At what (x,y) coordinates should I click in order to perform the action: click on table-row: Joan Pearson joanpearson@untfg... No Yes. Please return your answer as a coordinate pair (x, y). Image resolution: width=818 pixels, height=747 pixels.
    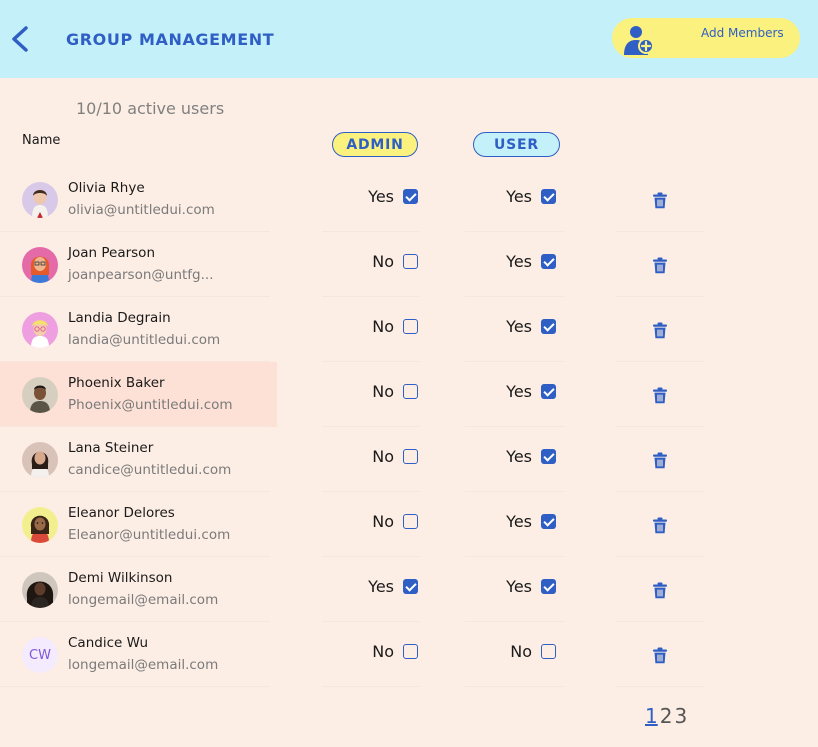
    Looking at the image, I should click on (355, 264).